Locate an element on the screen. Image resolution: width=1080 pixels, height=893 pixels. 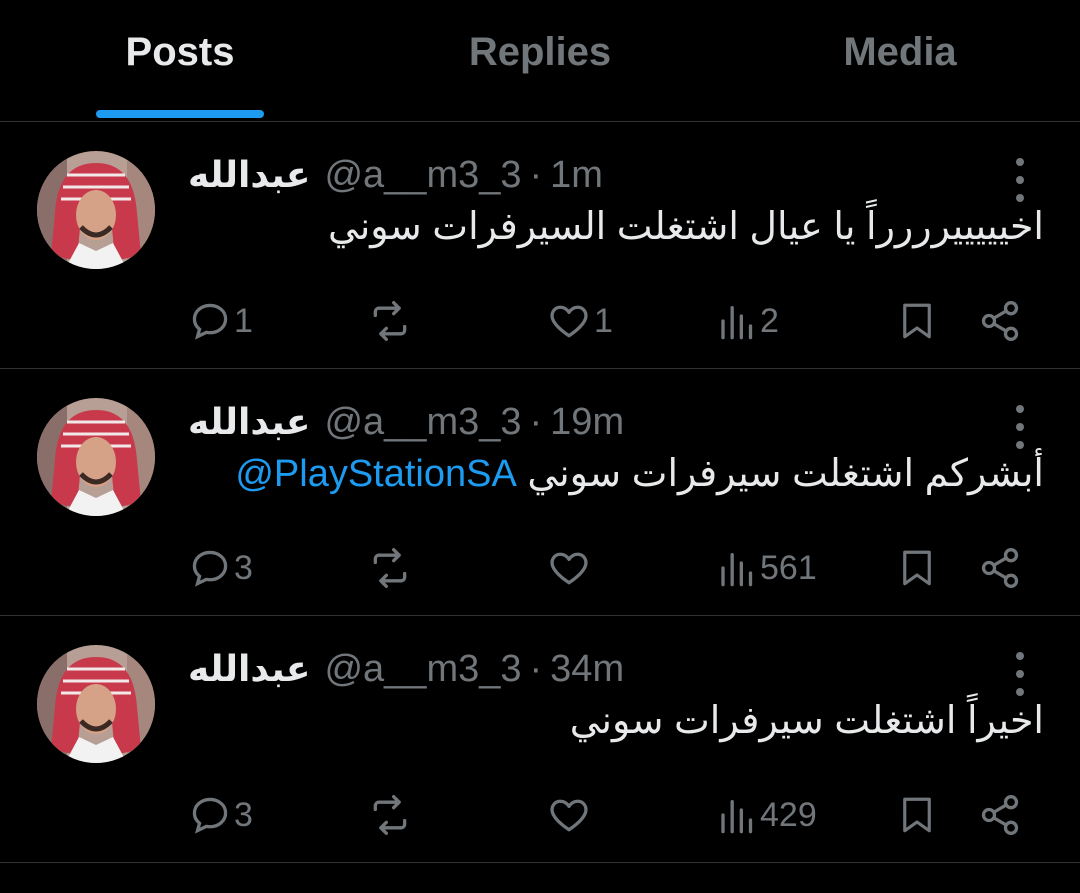
tab-replies: Replies is located at coordinates (540, 60).